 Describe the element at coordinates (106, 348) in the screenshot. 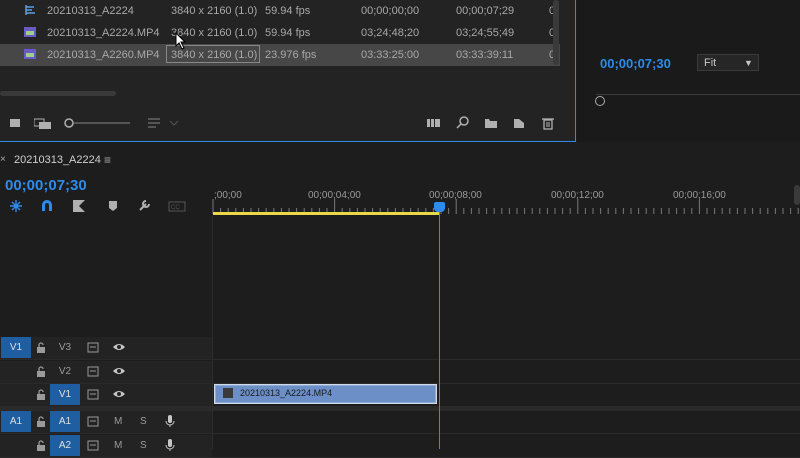

I see `track-header: V1 V3` at that location.